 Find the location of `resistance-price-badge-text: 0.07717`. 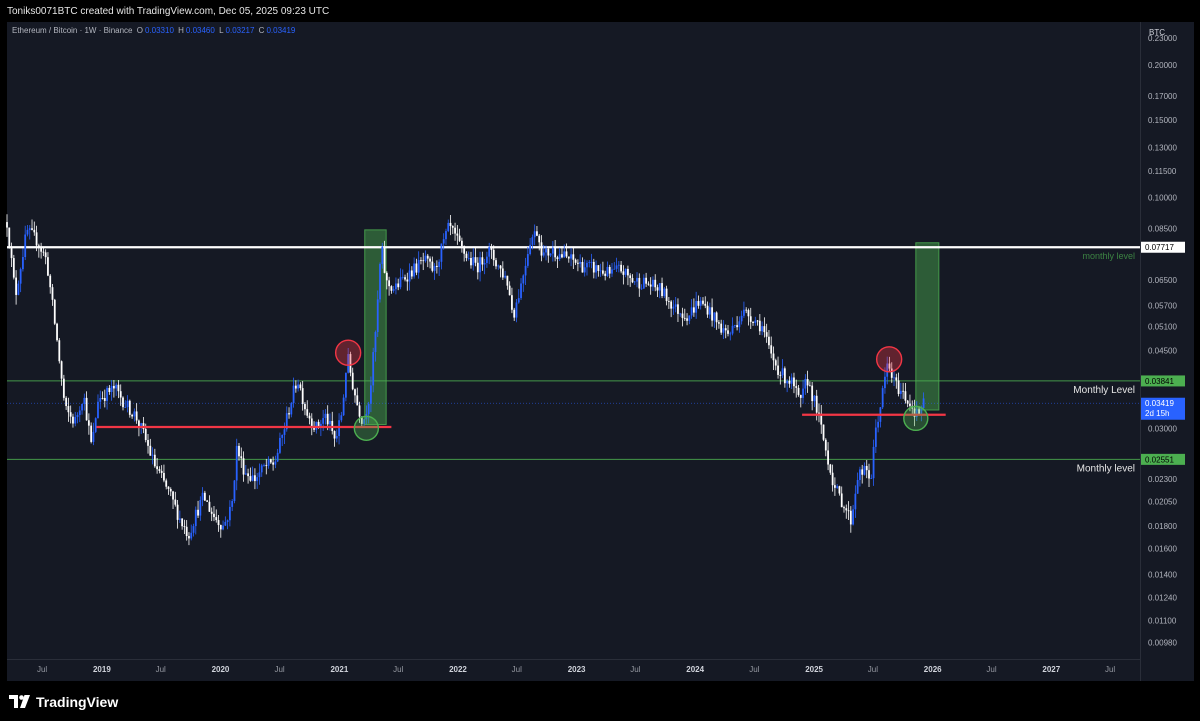

resistance-price-badge-text: 0.07717 is located at coordinates (1159, 247).